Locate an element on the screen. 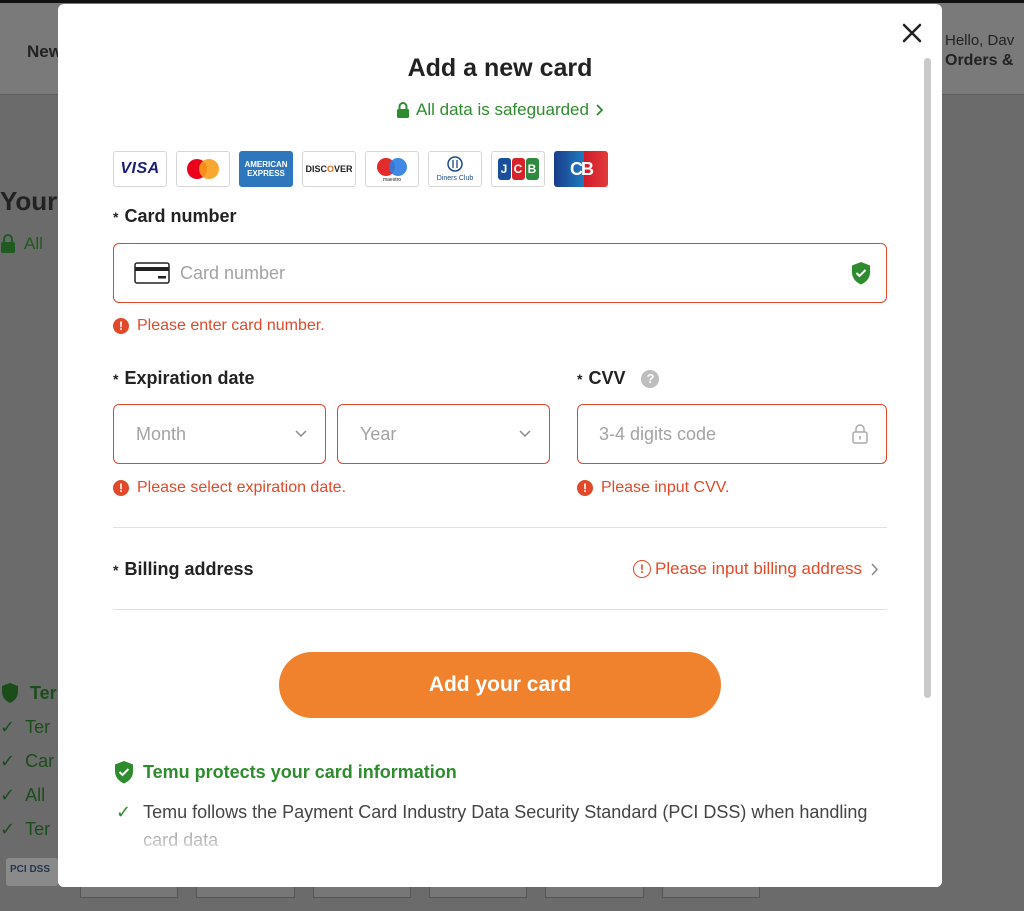 The height and width of the screenshot is (911, 1024). expiration-label: * Expiration date is located at coordinates (183, 378).